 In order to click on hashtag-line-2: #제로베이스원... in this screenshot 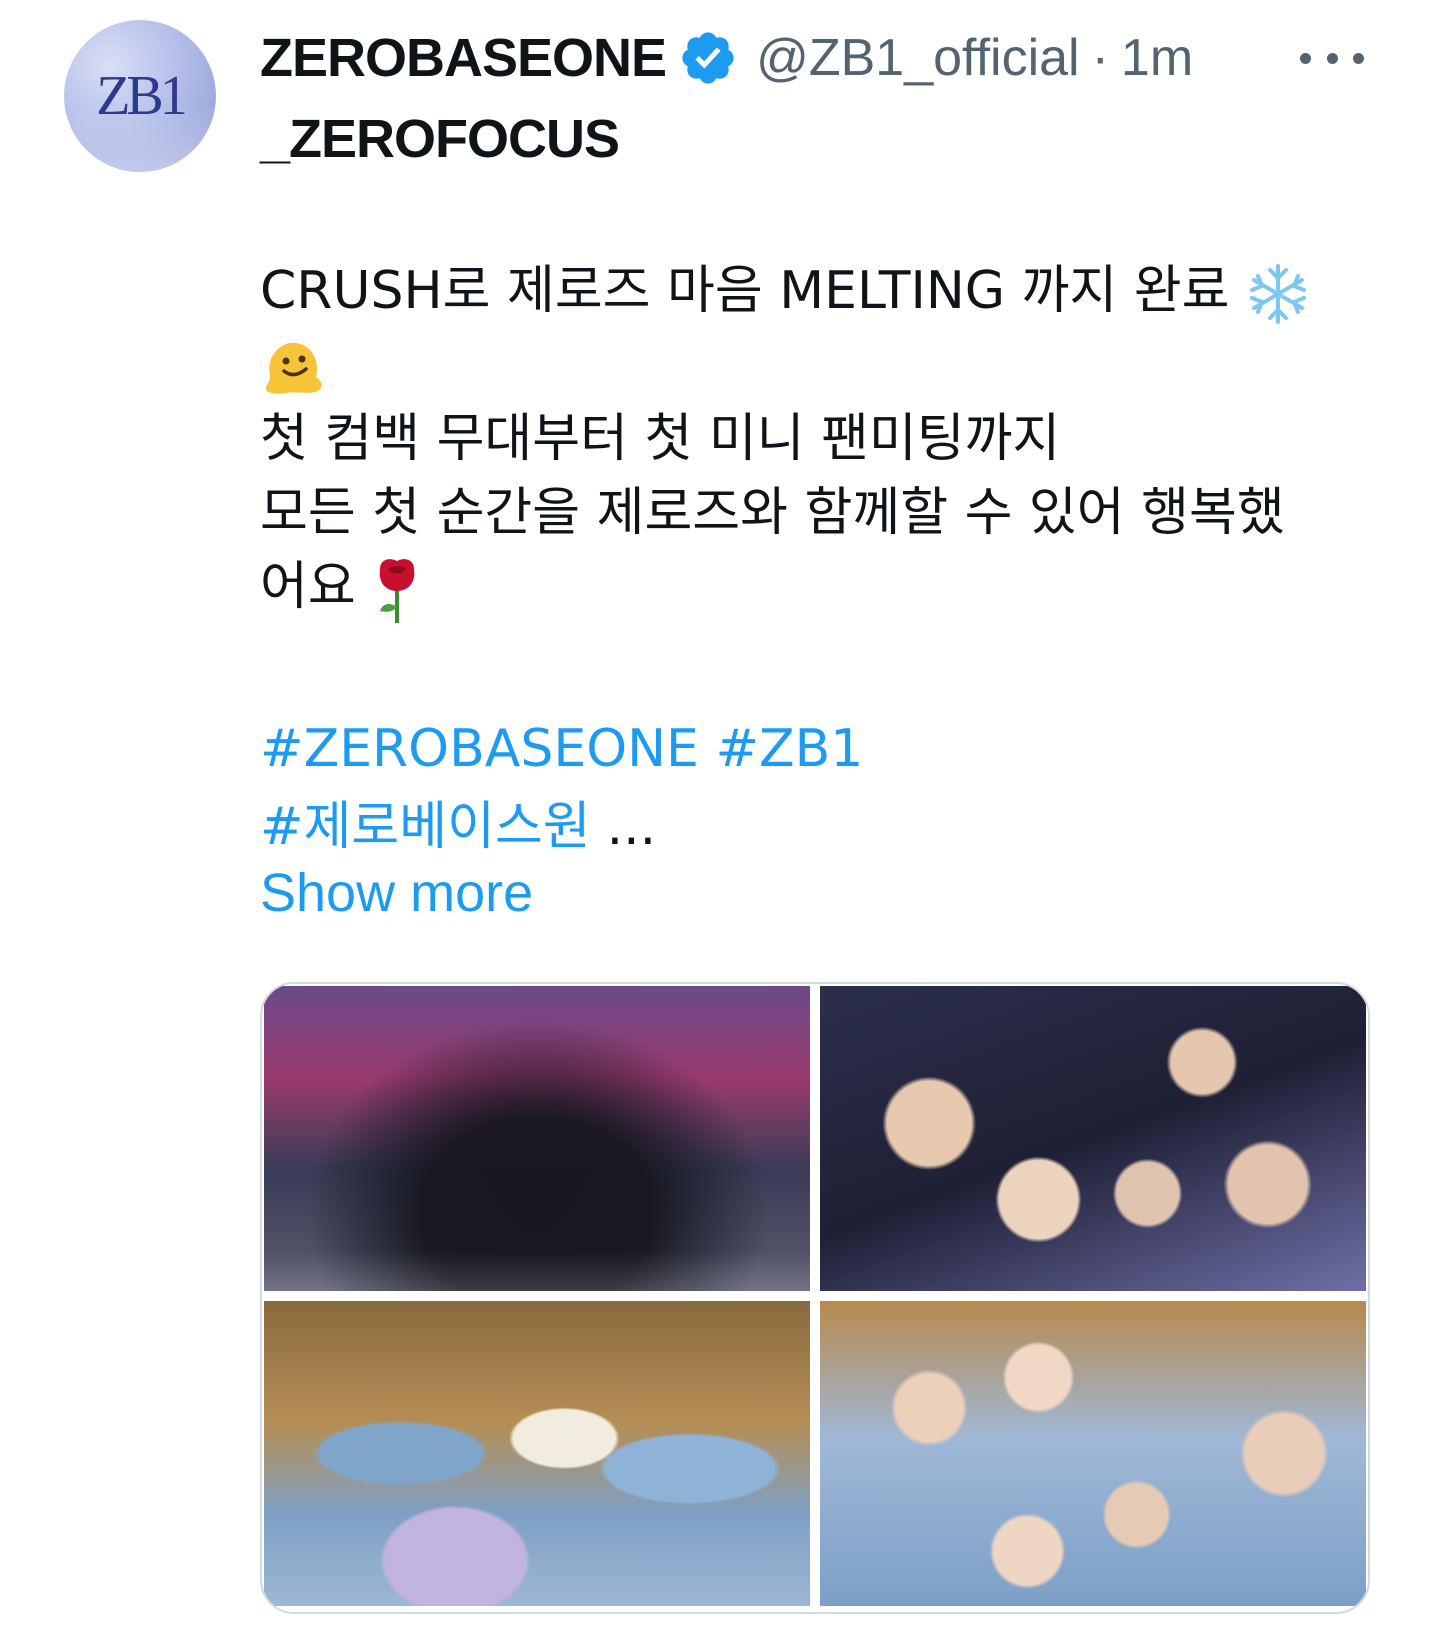, I will do `click(561, 827)`.